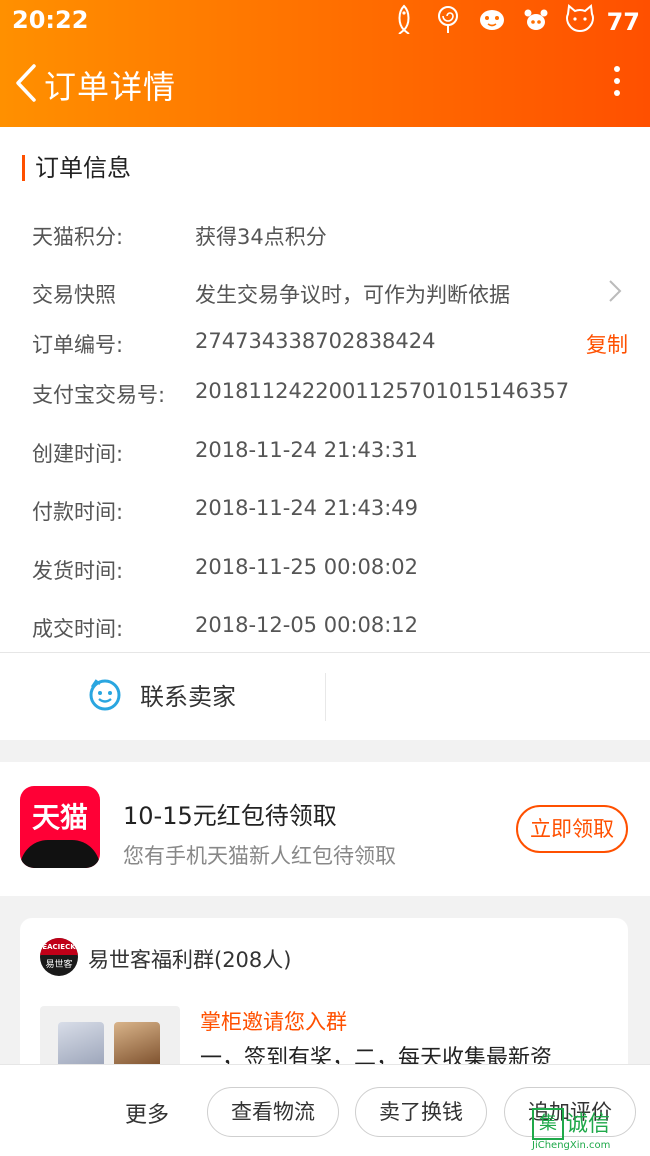 The height and width of the screenshot is (1156, 650). What do you see at coordinates (448, 22) in the screenshot?
I see `lollipop-icon` at bounding box center [448, 22].